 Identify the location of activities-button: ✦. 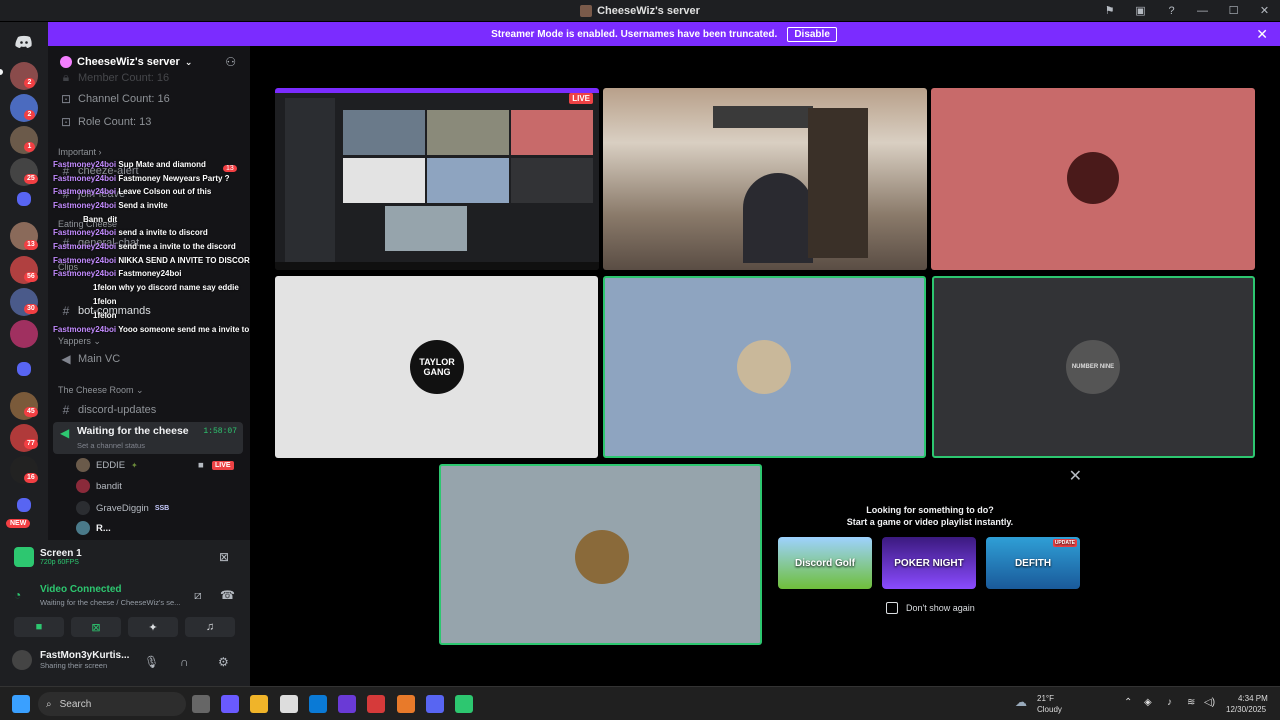
(153, 627).